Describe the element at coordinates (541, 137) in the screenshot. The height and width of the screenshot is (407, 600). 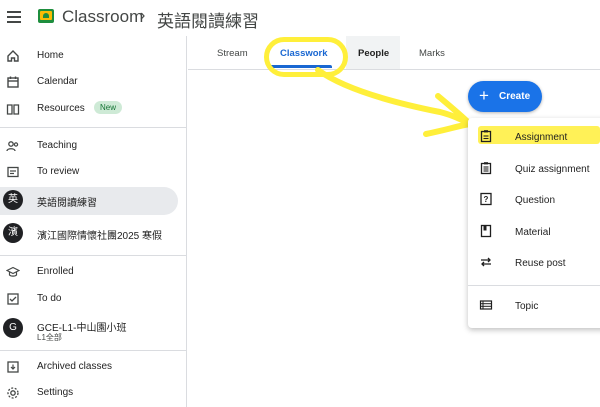
I see `menu-item-label: Assignment` at that location.